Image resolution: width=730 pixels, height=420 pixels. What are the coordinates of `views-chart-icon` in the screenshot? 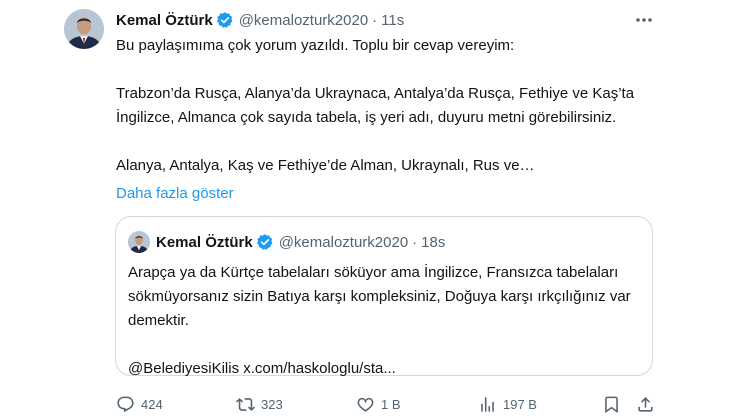 It's located at (487, 404).